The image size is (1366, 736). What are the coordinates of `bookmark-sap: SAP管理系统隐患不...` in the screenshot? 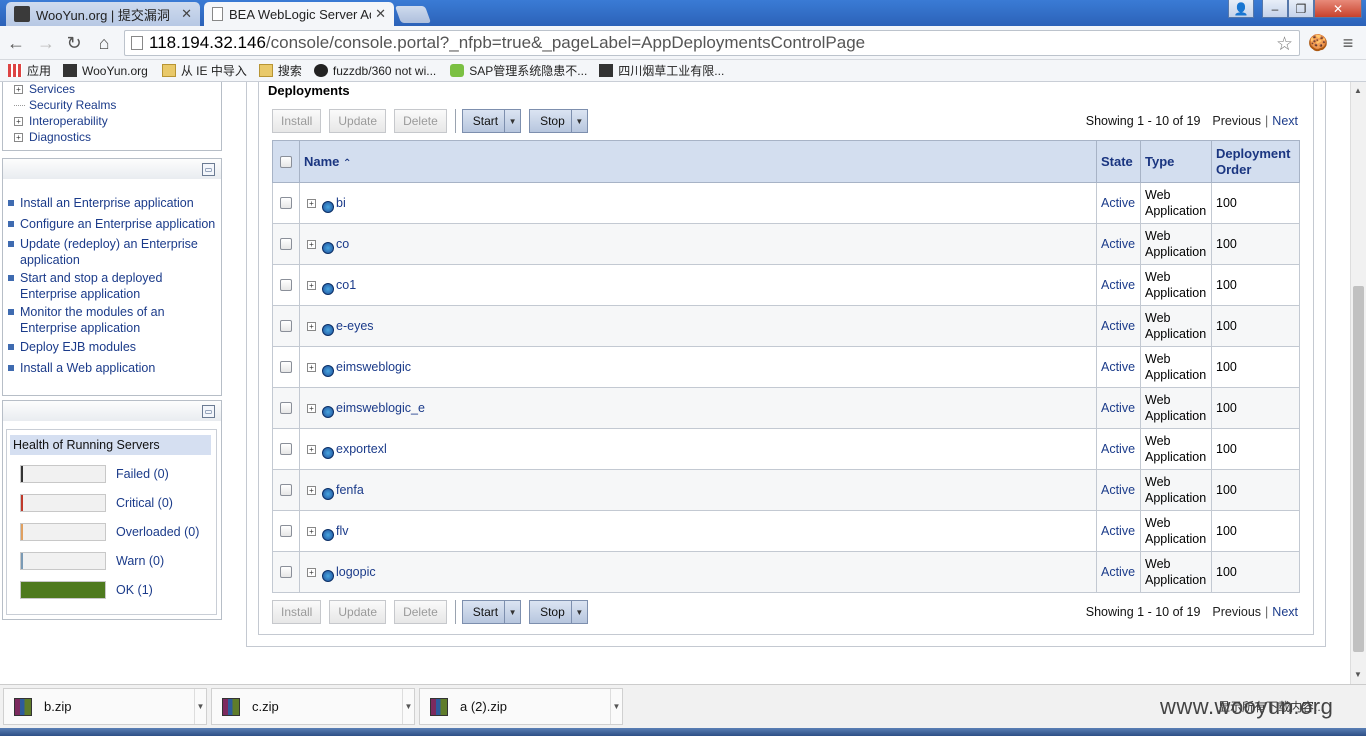 It's located at (518, 70).